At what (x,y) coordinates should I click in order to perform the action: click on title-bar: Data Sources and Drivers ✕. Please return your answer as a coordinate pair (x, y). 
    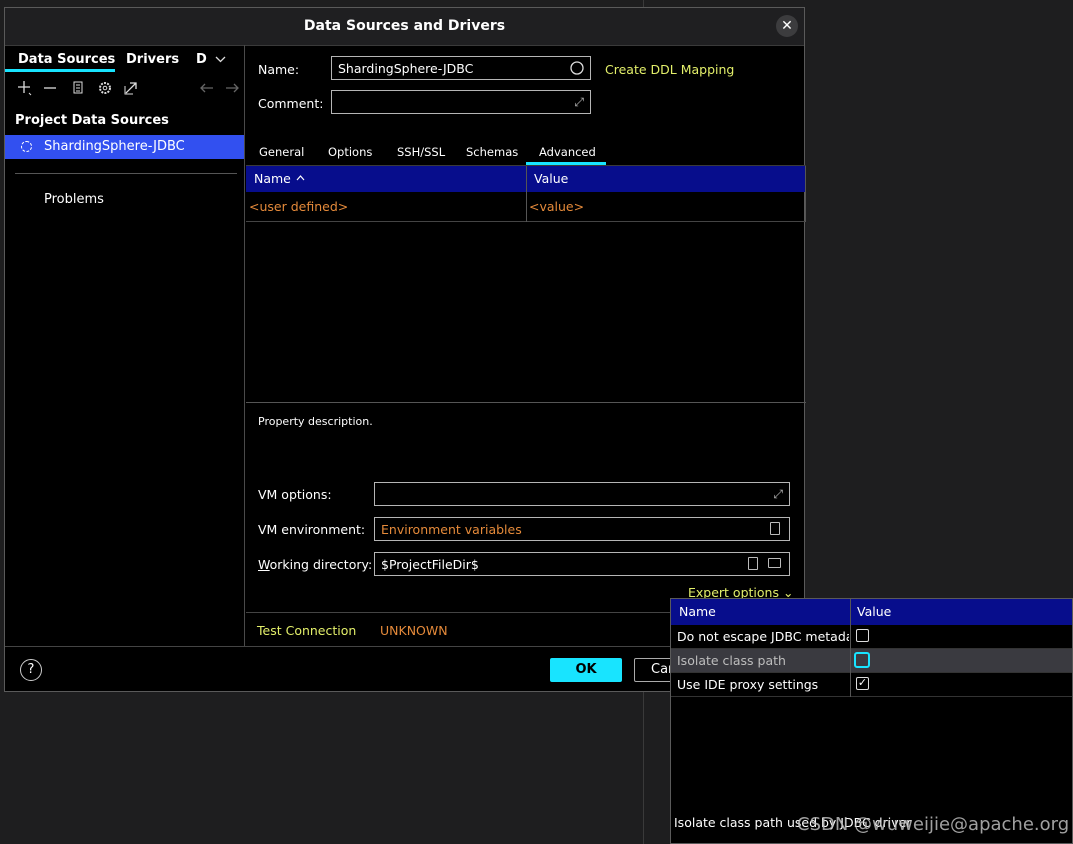
    Looking at the image, I should click on (404, 27).